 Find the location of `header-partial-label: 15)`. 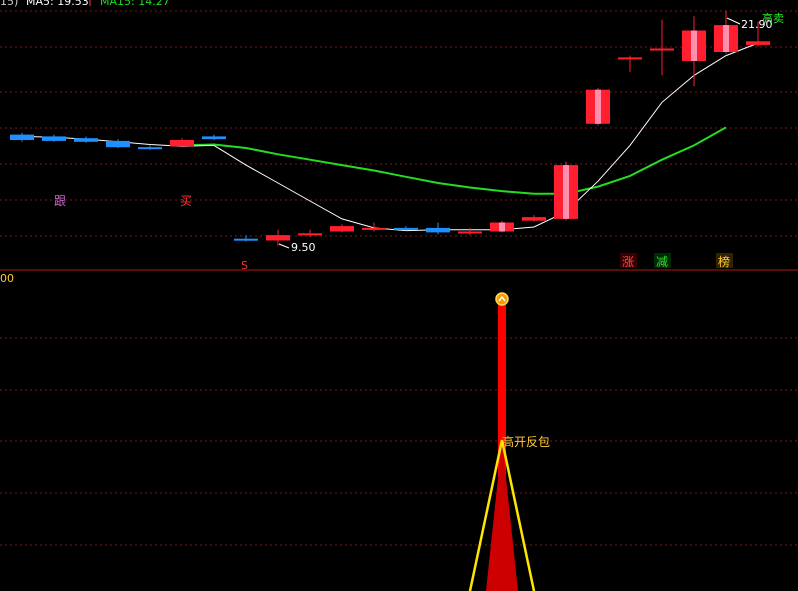

header-partial-label: 15) is located at coordinates (9, 4).